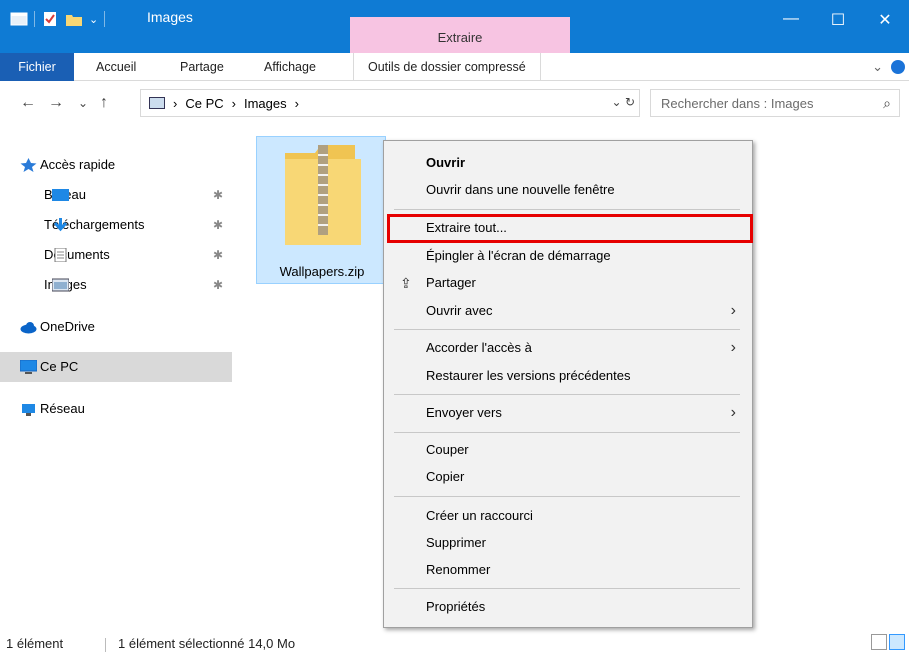  Describe the element at coordinates (202, 67) in the screenshot. I see `tab-partage: Partage` at that location.